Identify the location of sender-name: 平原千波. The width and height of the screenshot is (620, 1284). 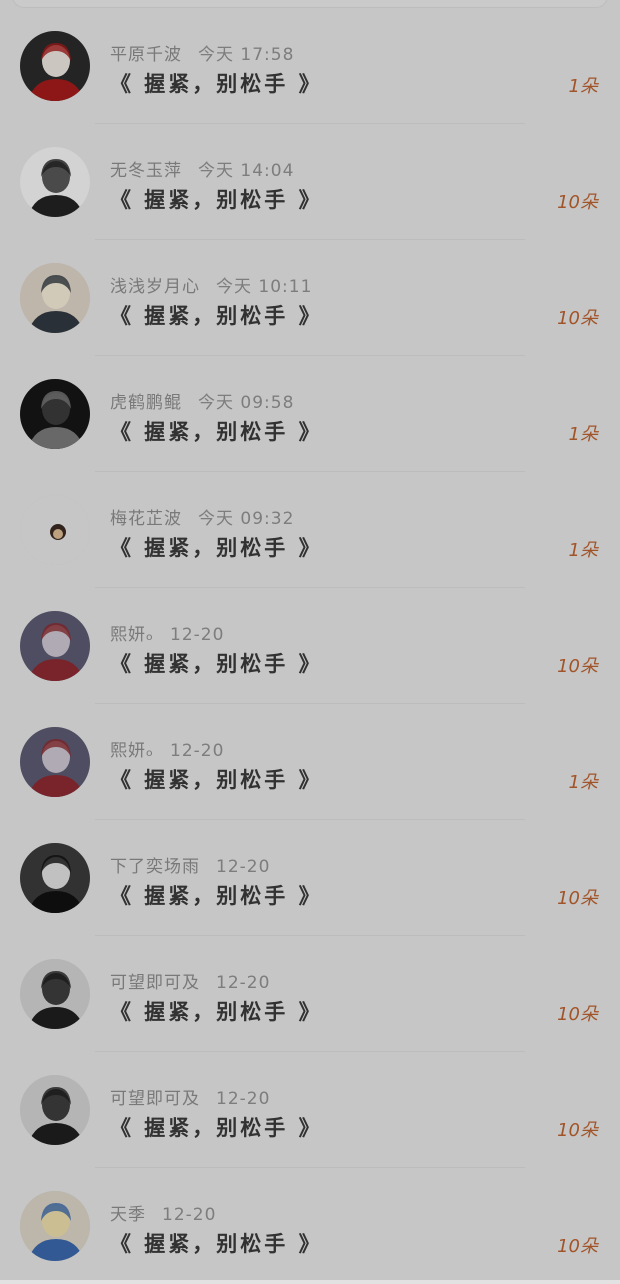
(146, 55).